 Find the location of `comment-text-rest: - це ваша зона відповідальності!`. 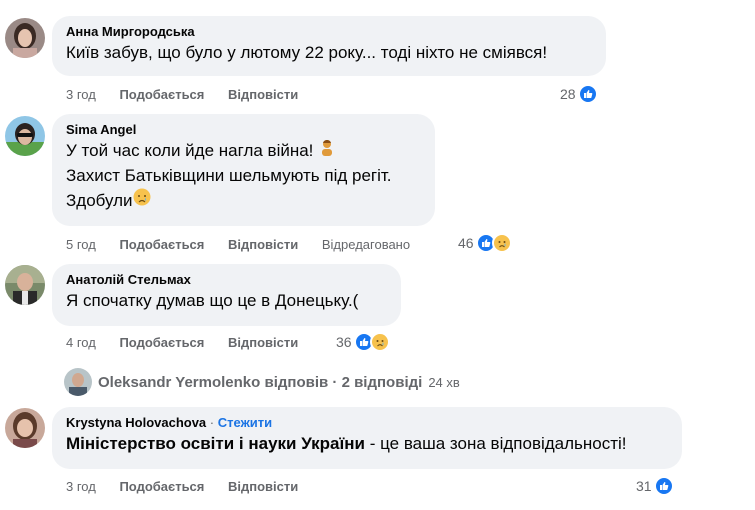

comment-text-rest: - це ваша зона відповідальності! is located at coordinates (495, 443).